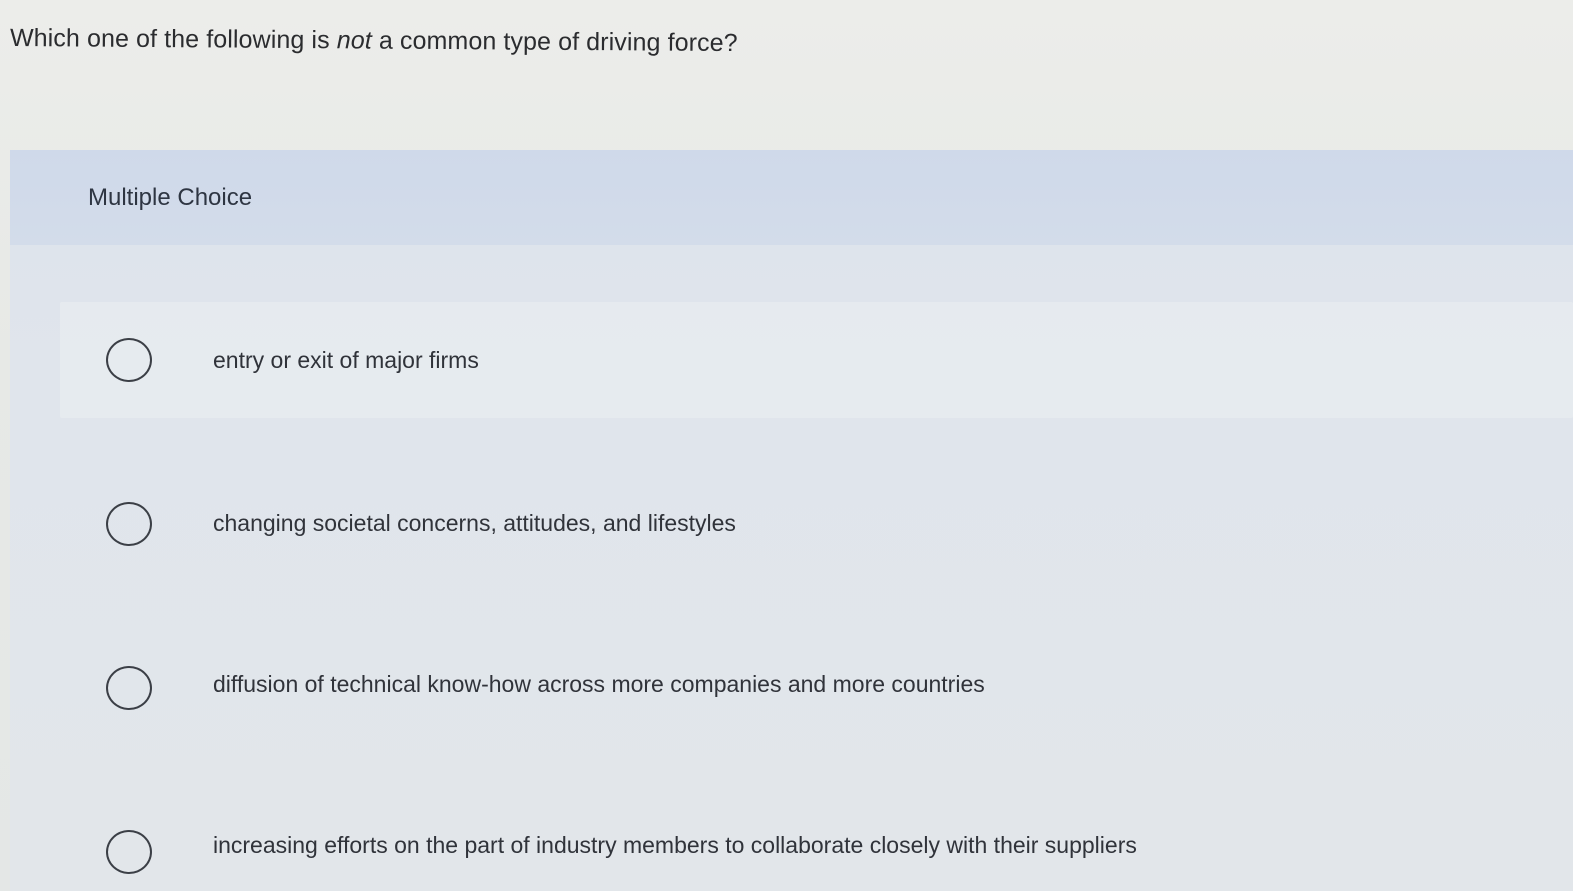 The height and width of the screenshot is (891, 1573). I want to click on answer-option-label: entry or exit of major firms, so click(346, 360).